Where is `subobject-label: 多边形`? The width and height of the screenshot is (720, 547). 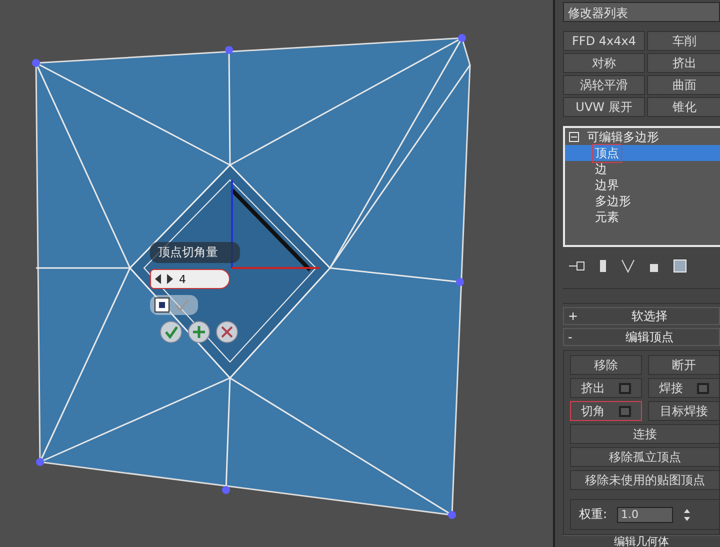 subobject-label: 多边形 is located at coordinates (613, 201).